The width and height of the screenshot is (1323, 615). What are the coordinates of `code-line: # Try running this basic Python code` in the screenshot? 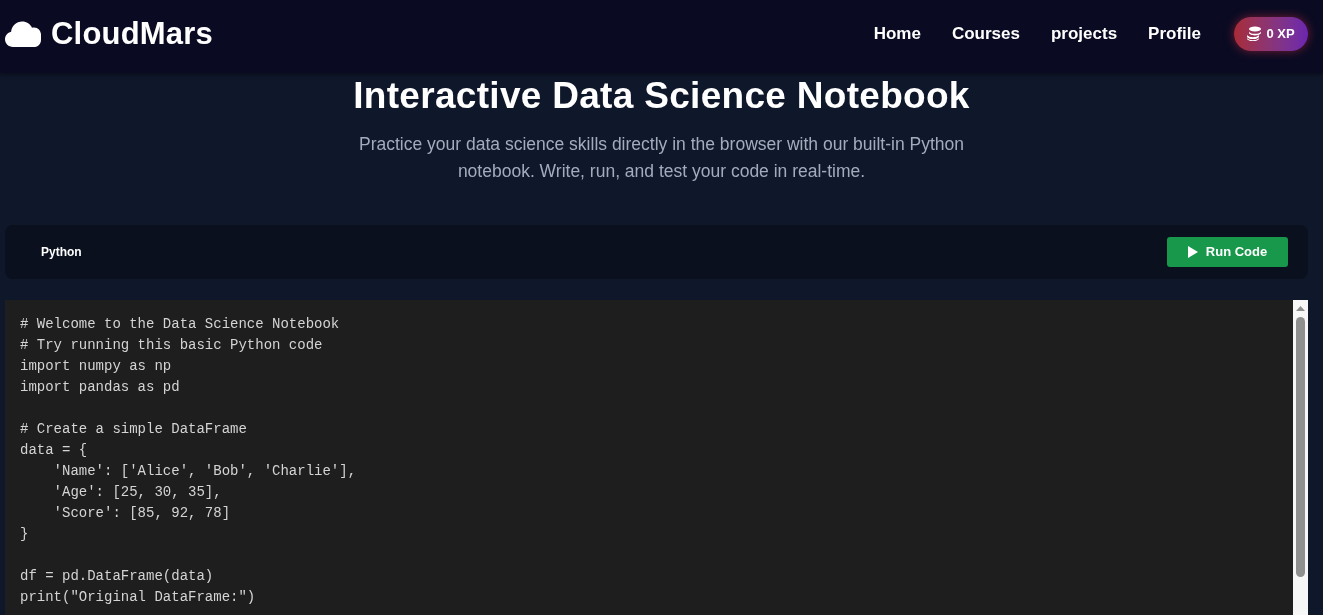 It's located at (171, 345).